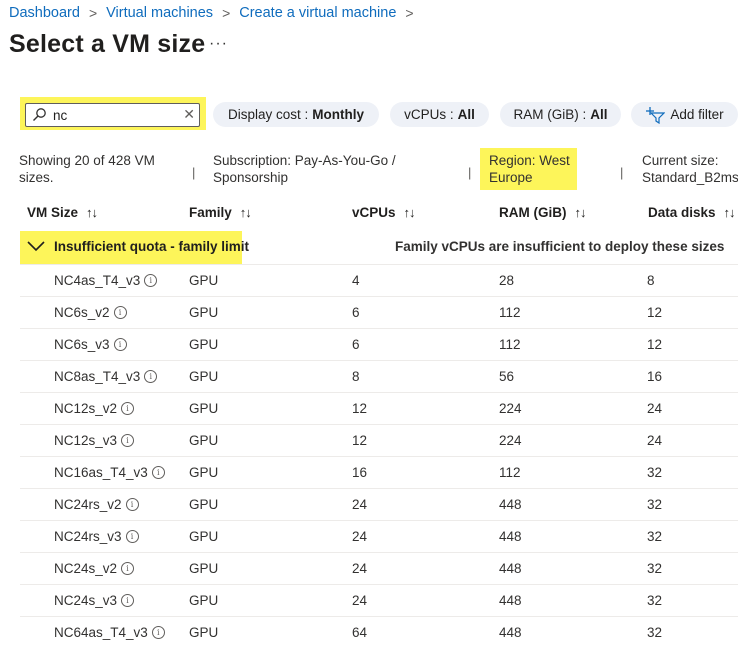 Image resolution: width=738 pixels, height=649 pixels. I want to click on vm-size-name: NC4as_T4_v3 i, so click(106, 280).